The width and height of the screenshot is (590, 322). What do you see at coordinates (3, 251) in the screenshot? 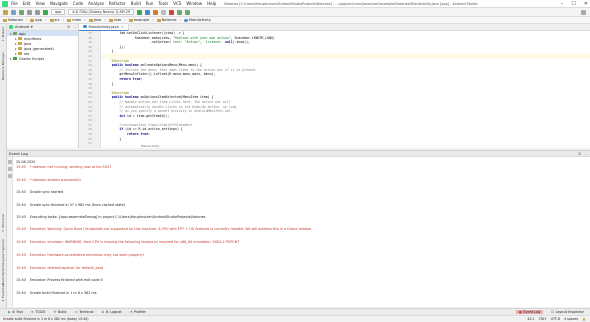
I see `tab-layout-captures: Layout Captures` at bounding box center [3, 251].